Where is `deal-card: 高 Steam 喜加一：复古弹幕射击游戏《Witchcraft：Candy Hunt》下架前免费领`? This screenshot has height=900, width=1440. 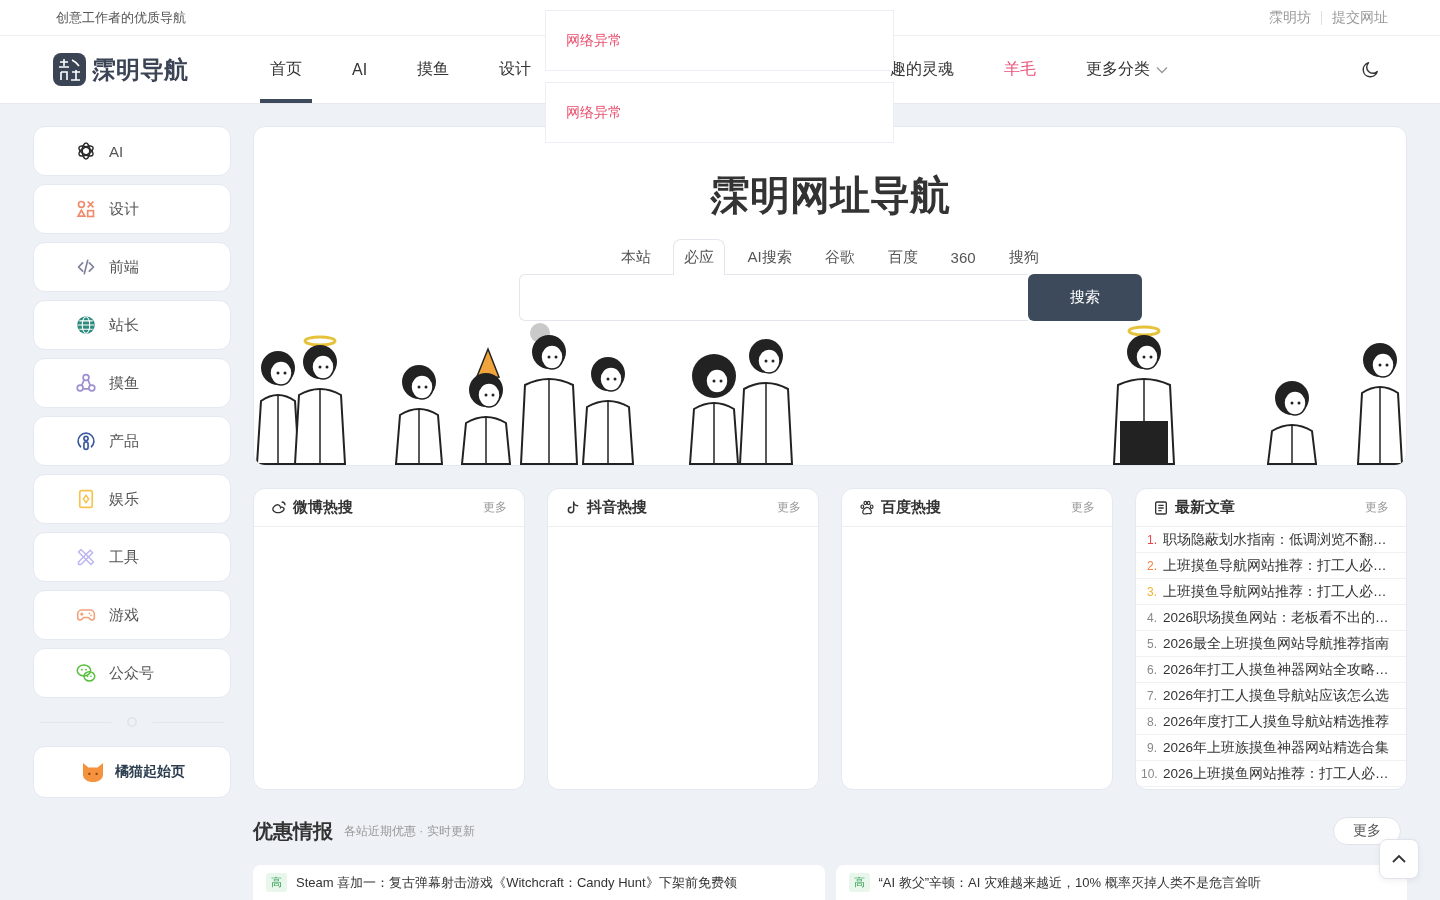 deal-card: 高 Steam 喜加一：复古弹幕射击游戏《Witchcraft：Candy Hunt》下架前免费领 is located at coordinates (539, 882).